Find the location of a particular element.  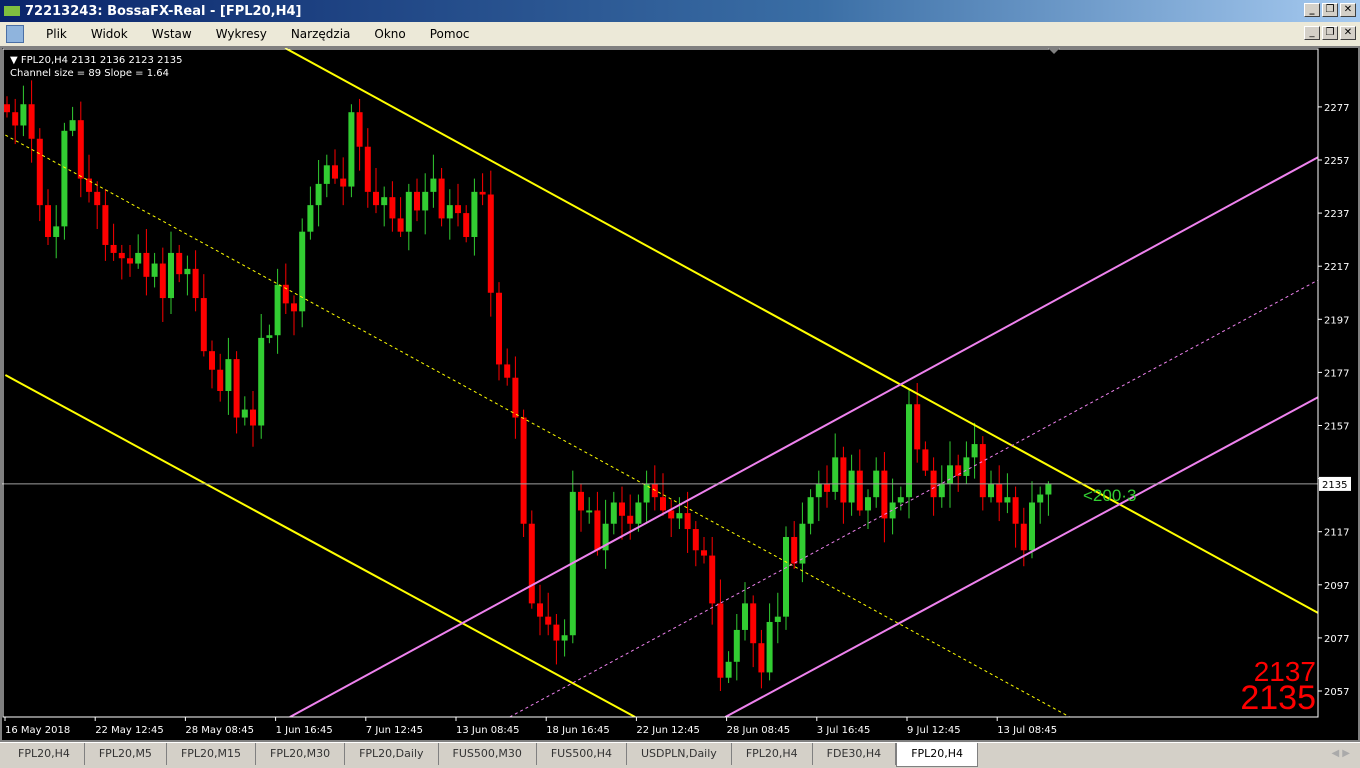

menu-wykresy: Wykresy is located at coordinates (241, 34).